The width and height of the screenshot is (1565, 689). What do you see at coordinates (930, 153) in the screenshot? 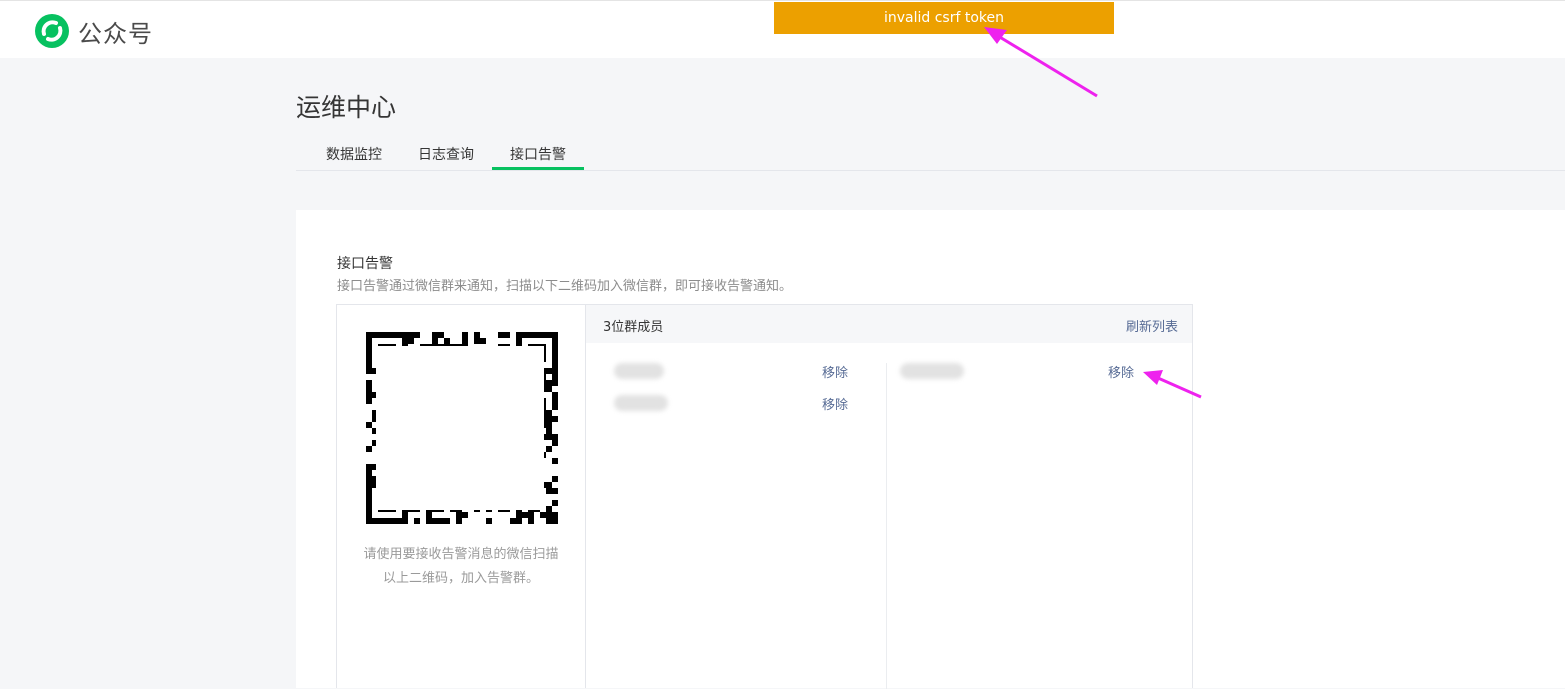
I see `tab-bar: 数据监控 日志查询 接口告警` at bounding box center [930, 153].